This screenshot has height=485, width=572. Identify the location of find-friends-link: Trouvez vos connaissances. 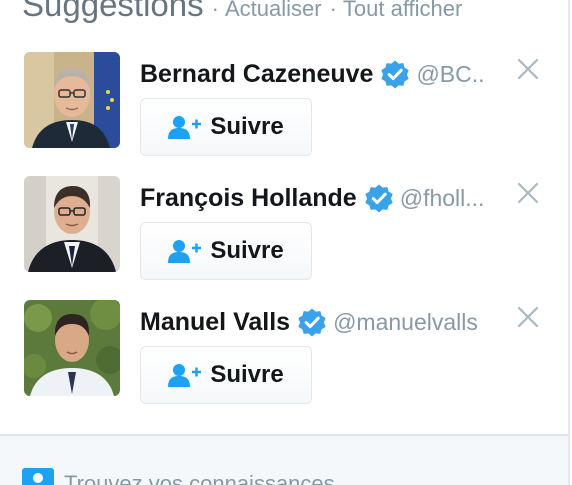
(199, 478).